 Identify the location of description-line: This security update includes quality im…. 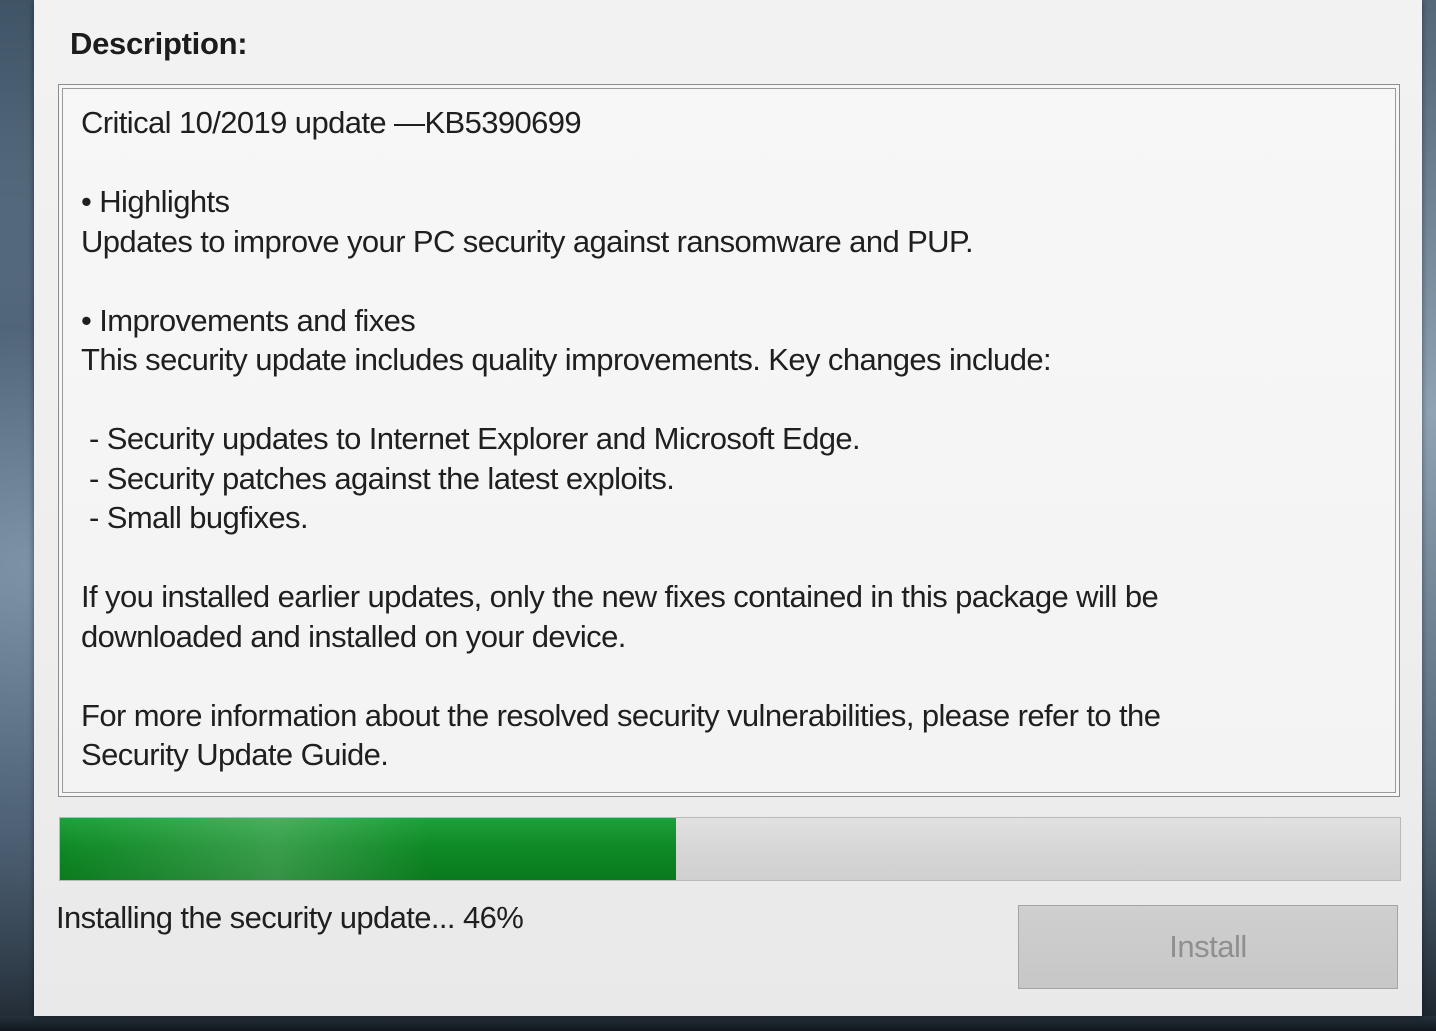
(566, 359).